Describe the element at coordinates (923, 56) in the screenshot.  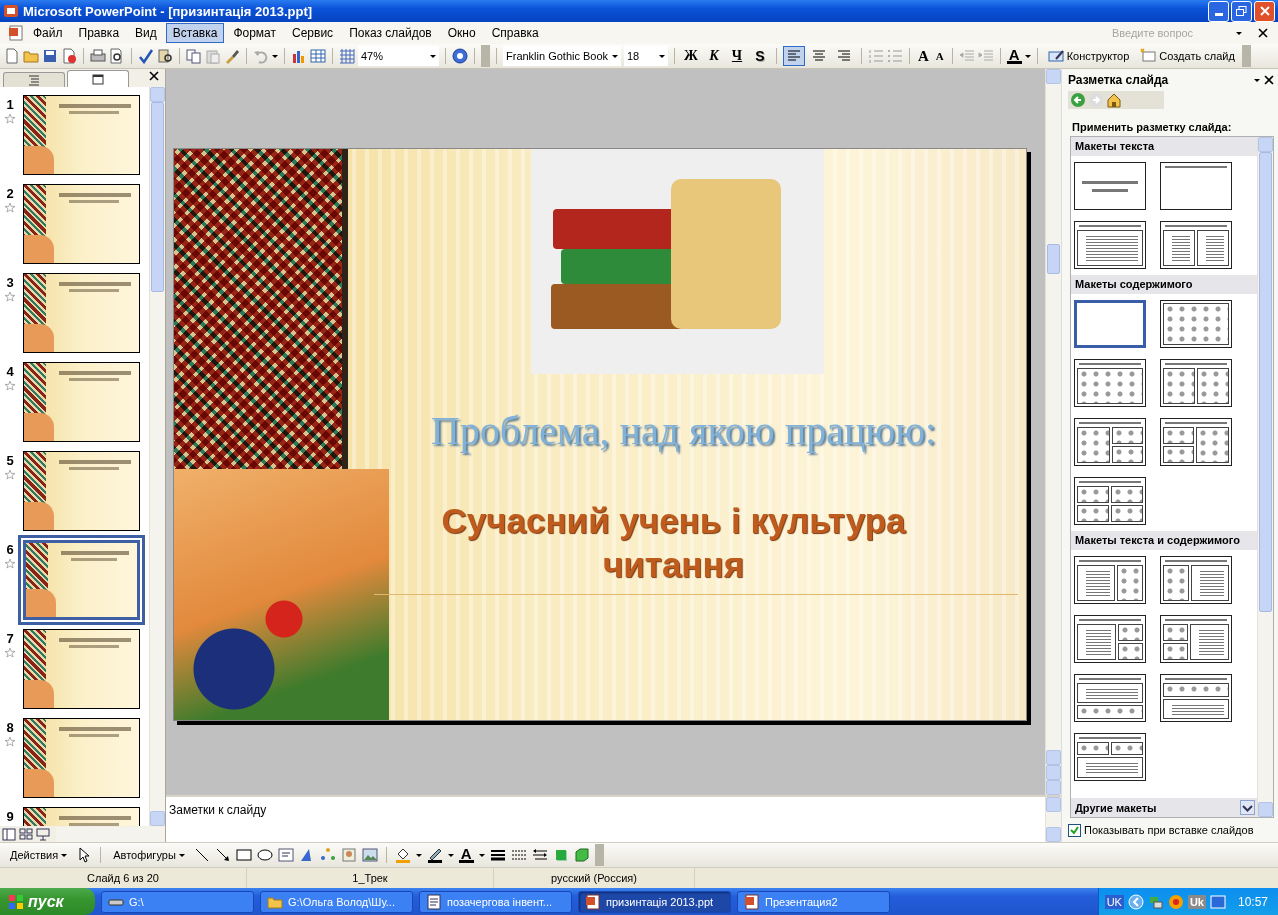
I see `grow-font-button: A` at that location.